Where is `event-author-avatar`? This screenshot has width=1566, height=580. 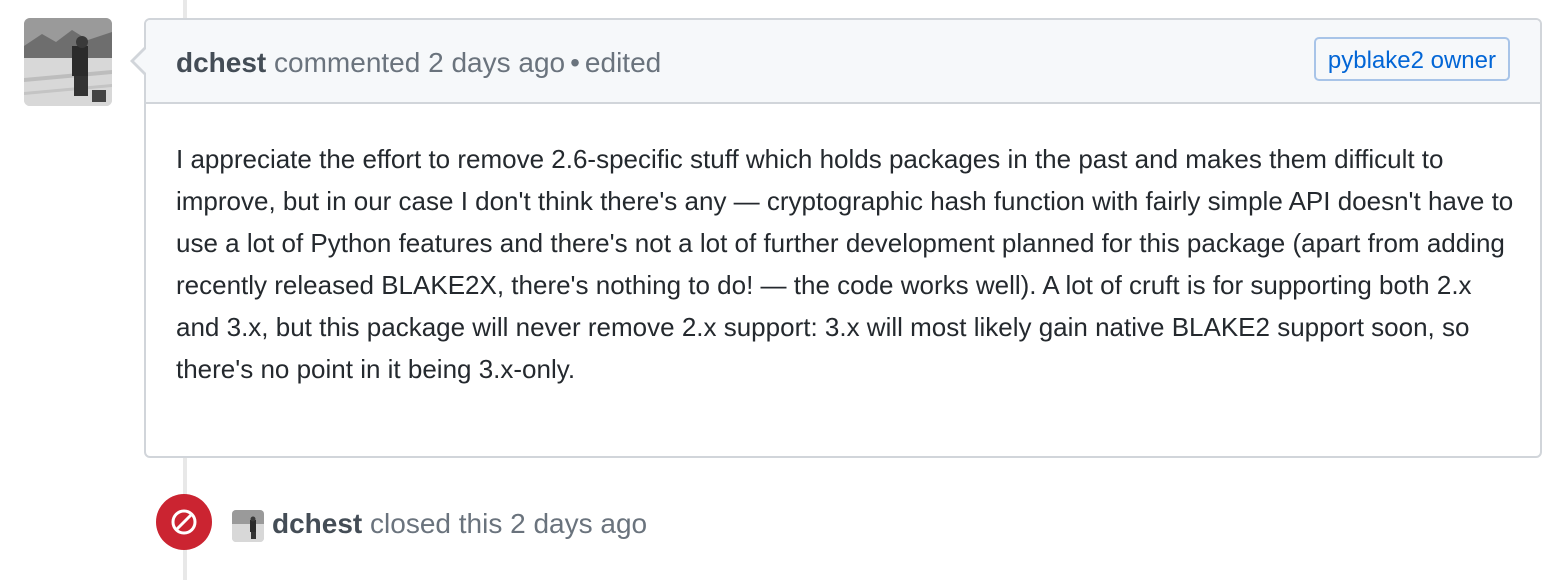 event-author-avatar is located at coordinates (248, 526).